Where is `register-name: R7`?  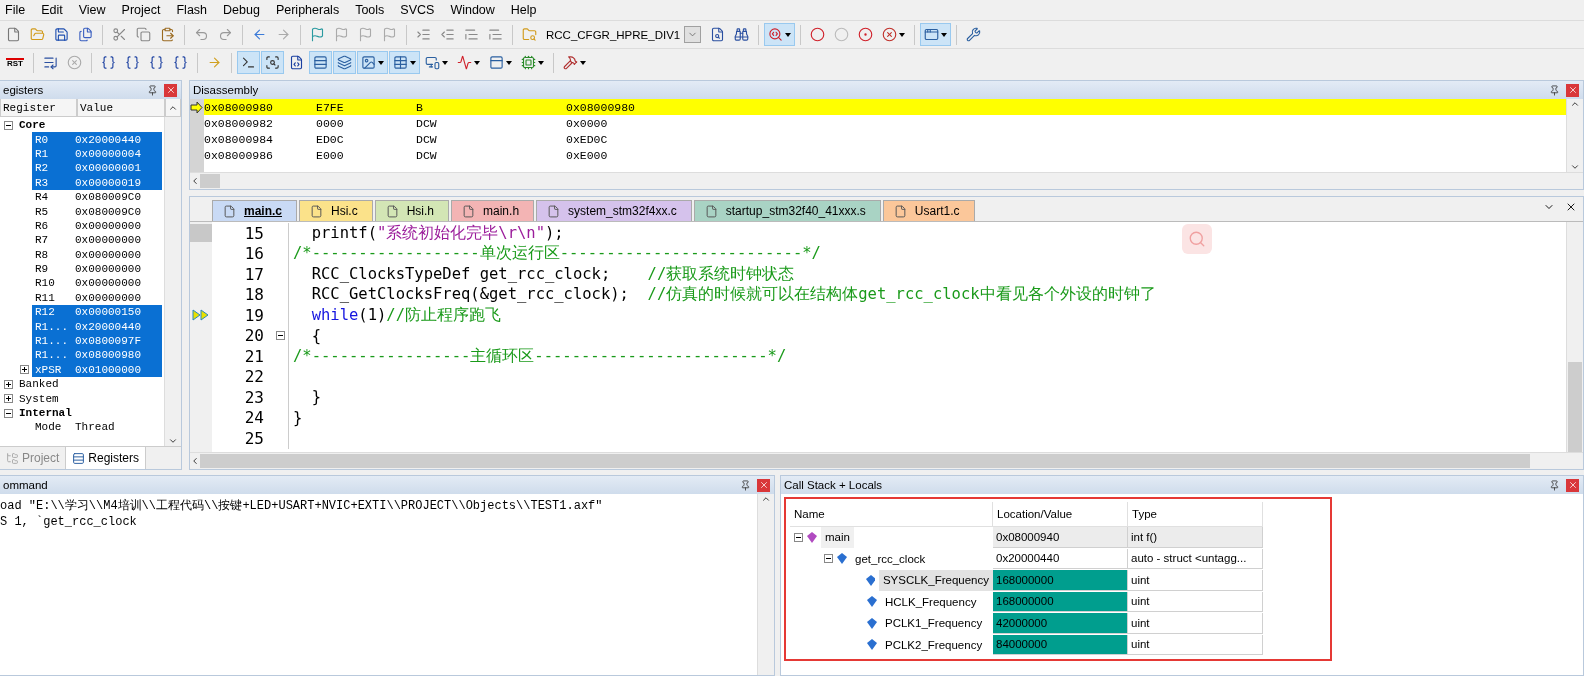 register-name: R7 is located at coordinates (52, 240).